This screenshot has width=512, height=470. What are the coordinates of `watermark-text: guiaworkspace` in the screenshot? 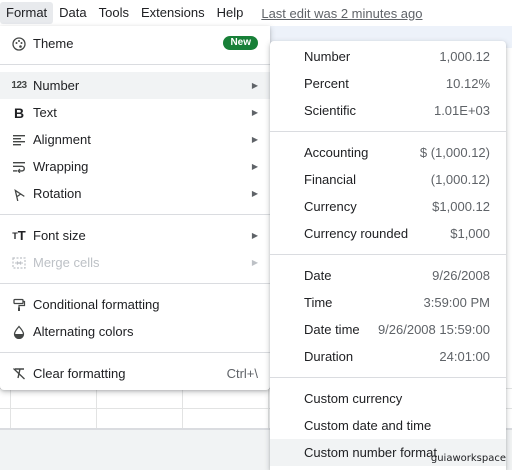 It's located at (468, 458).